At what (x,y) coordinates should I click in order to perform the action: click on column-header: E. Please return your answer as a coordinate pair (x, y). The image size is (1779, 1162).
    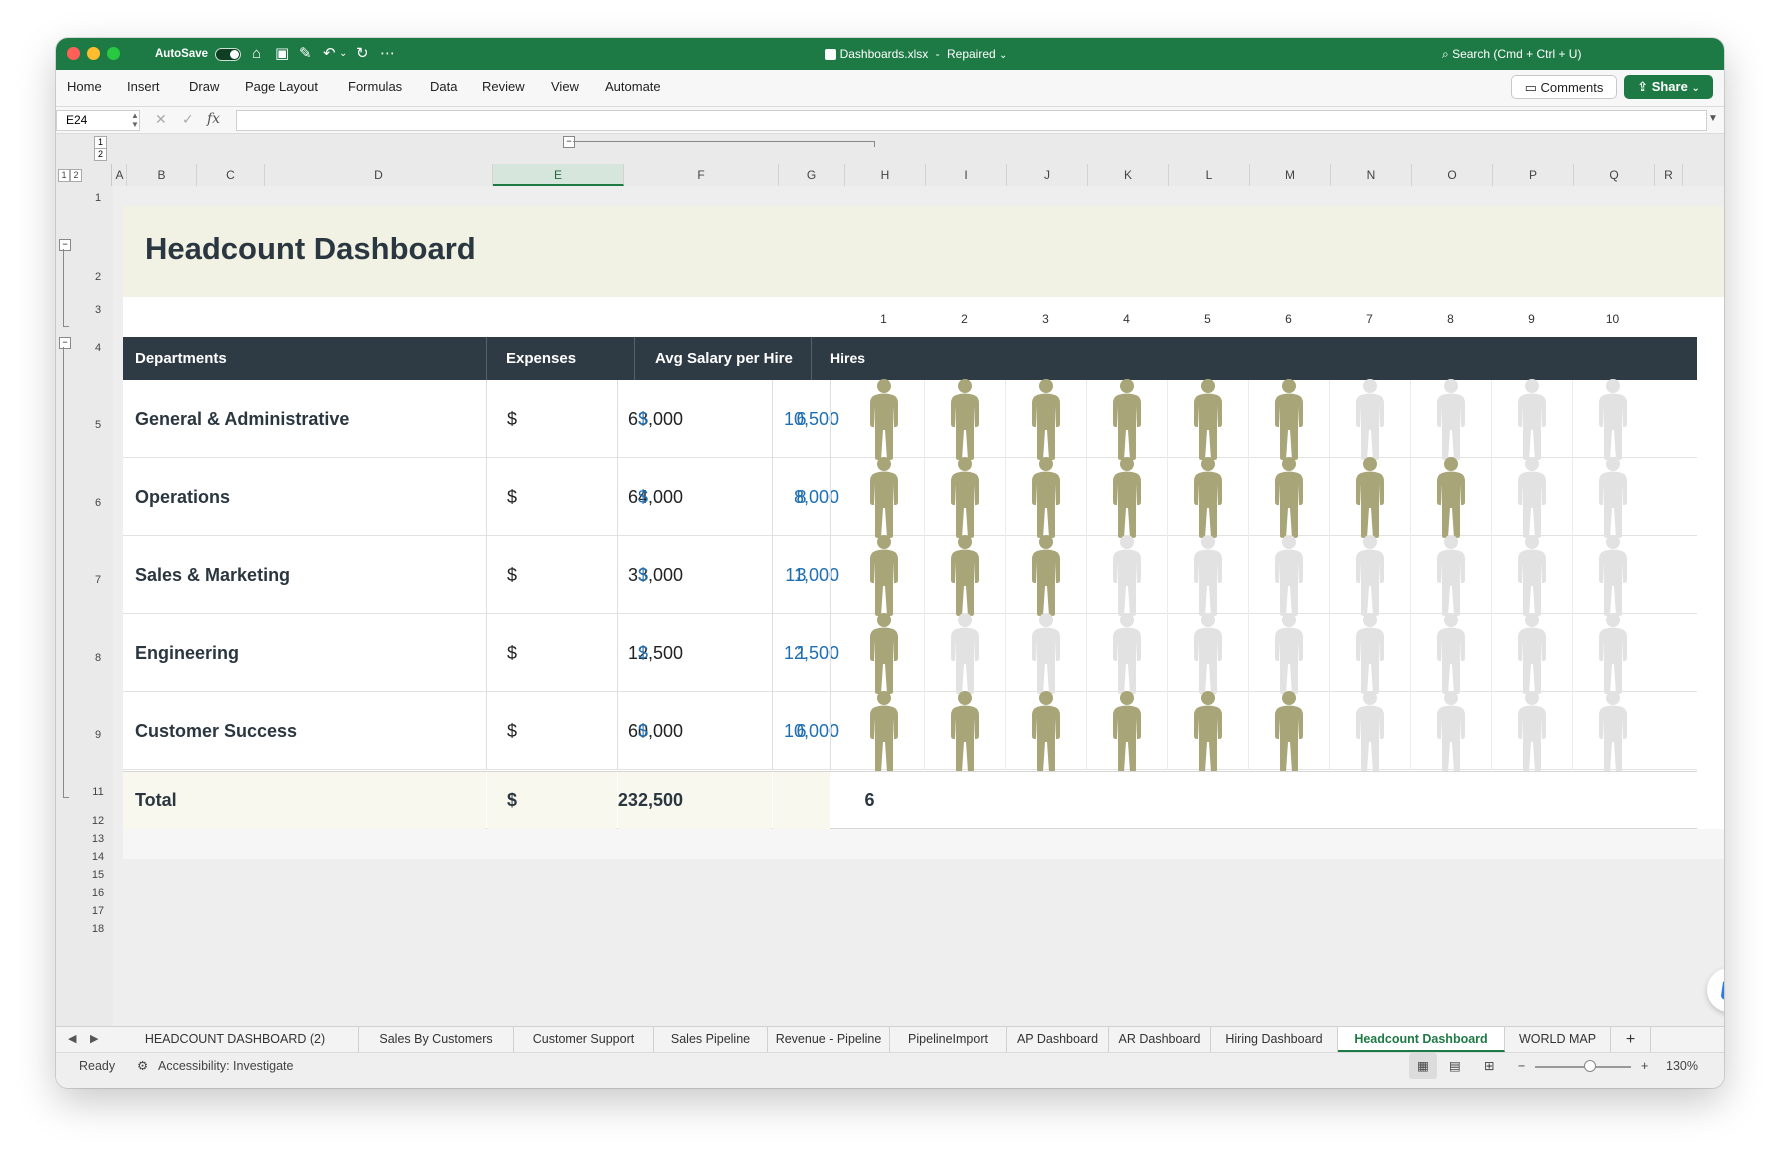
    Looking at the image, I should click on (558, 175).